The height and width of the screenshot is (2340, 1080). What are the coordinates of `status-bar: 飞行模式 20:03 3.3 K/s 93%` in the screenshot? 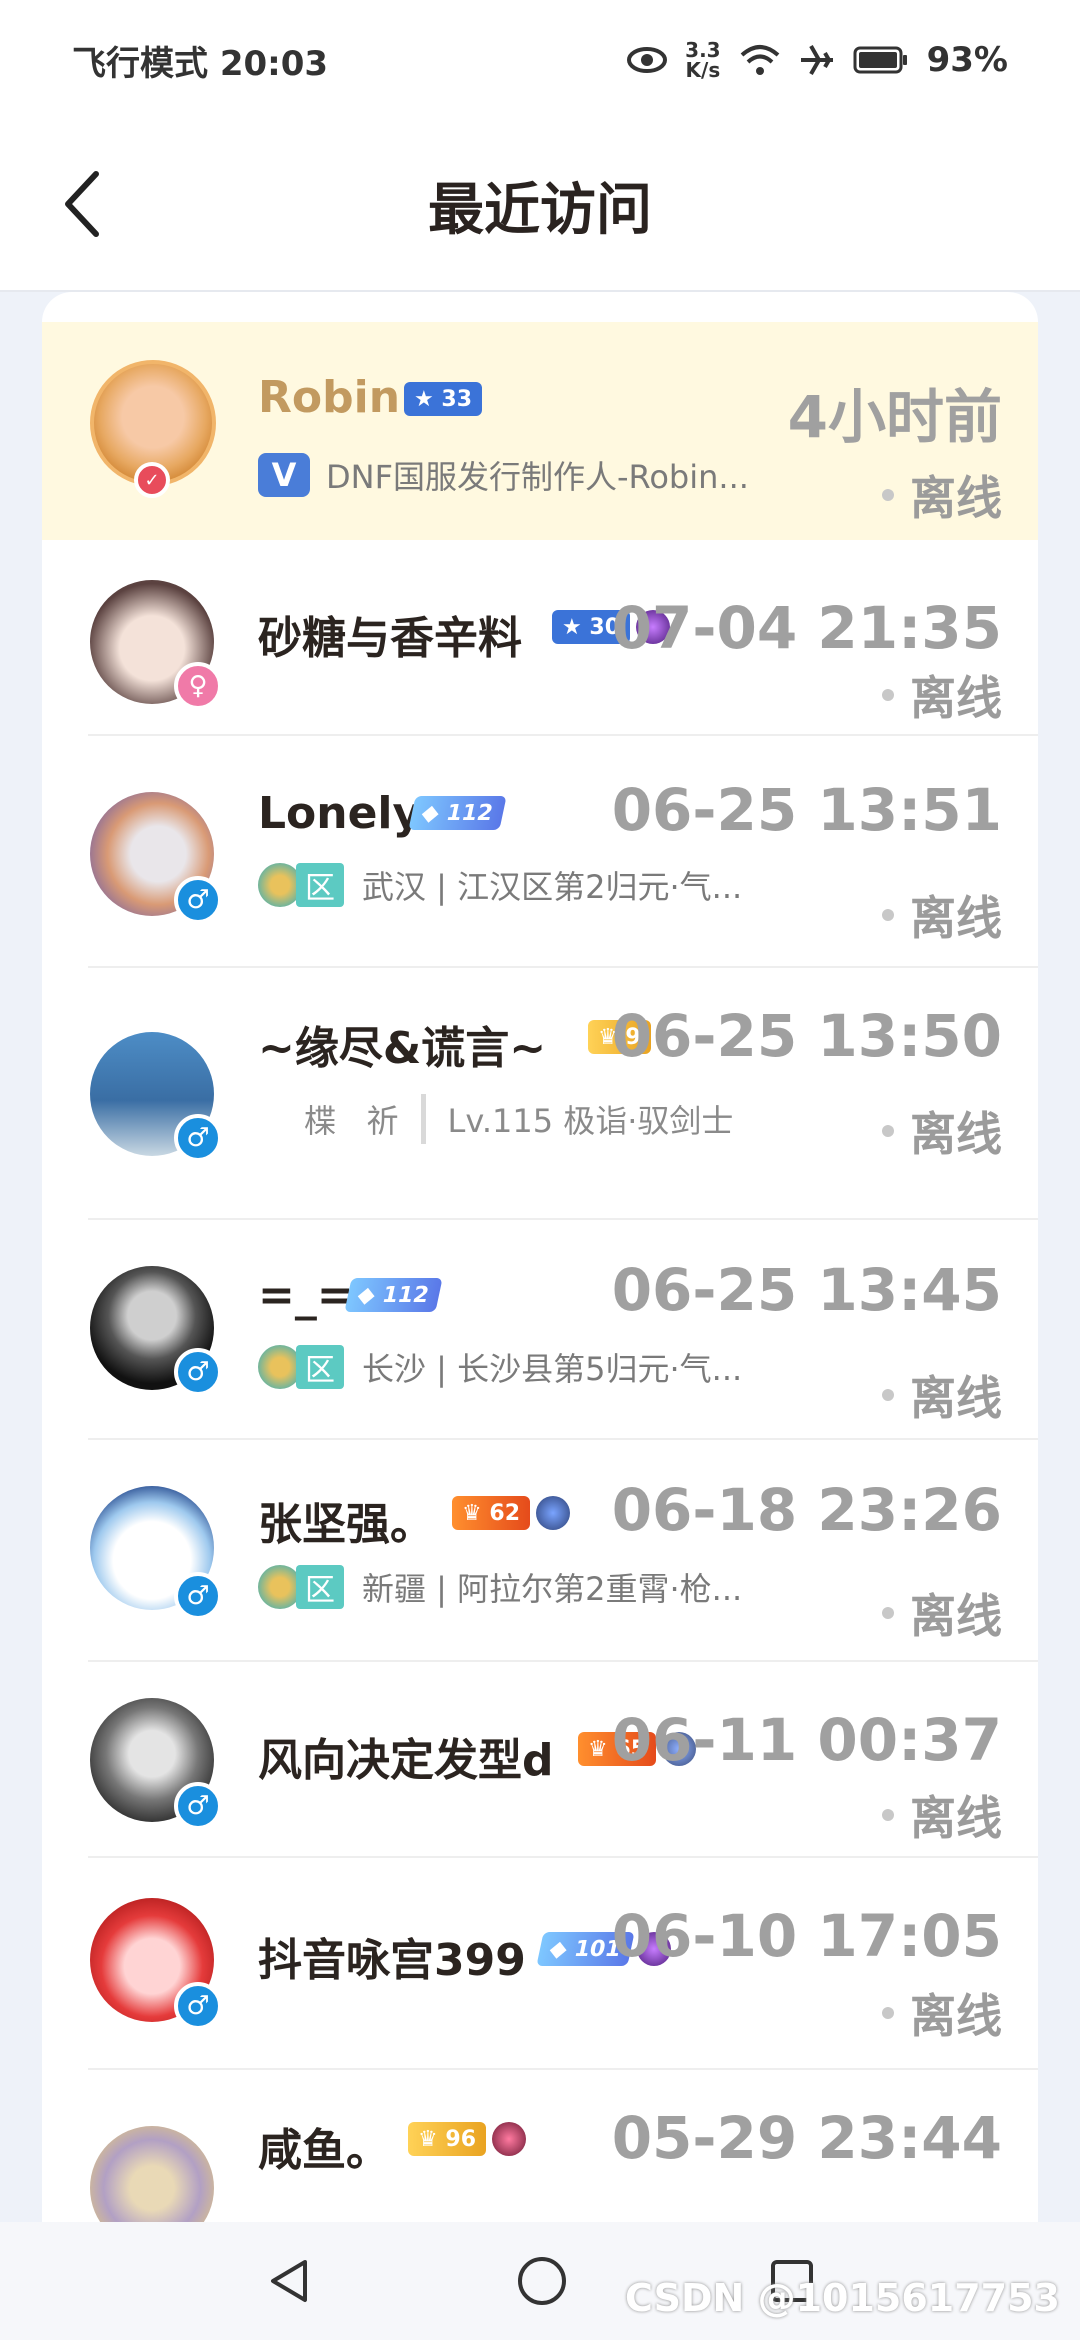 It's located at (540, 60).